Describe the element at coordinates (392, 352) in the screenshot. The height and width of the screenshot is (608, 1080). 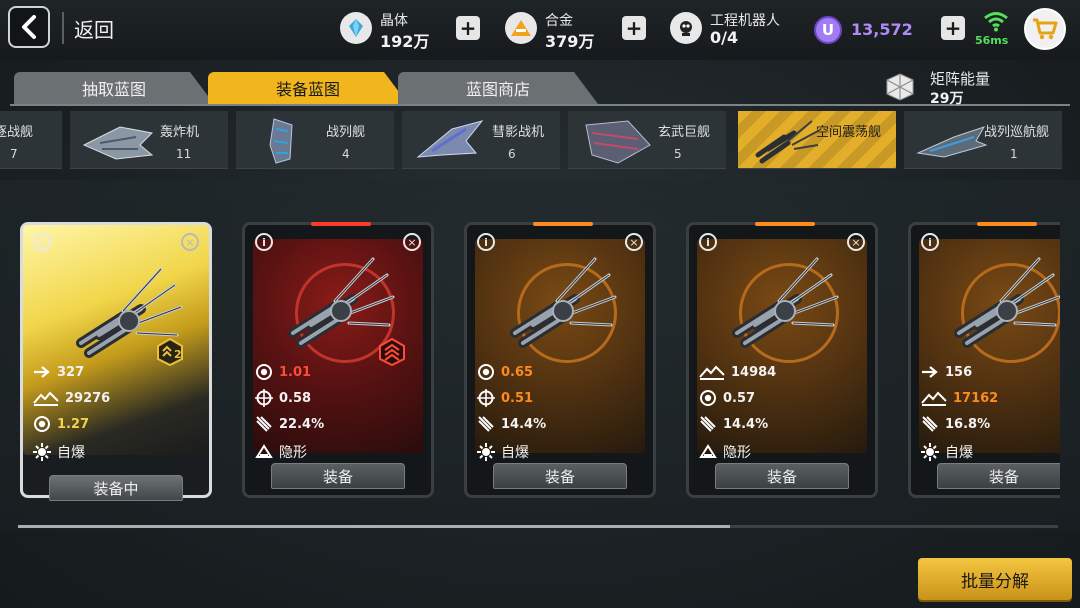
I see `rank-chevrons-icon` at that location.